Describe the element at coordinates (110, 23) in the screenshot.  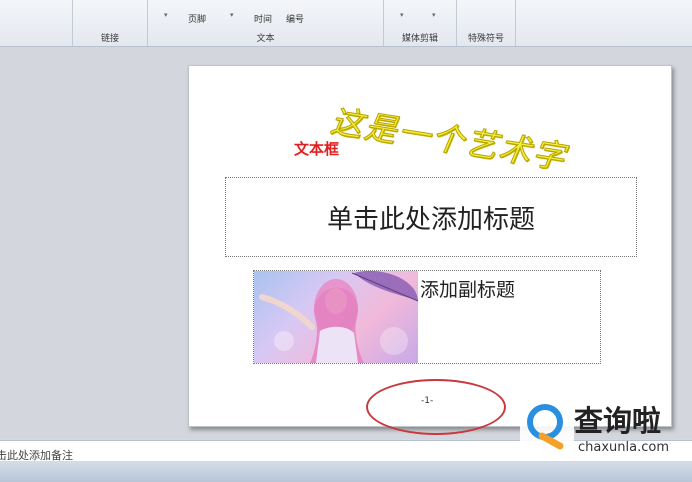
I see `ribbon-group-links: 链接` at that location.